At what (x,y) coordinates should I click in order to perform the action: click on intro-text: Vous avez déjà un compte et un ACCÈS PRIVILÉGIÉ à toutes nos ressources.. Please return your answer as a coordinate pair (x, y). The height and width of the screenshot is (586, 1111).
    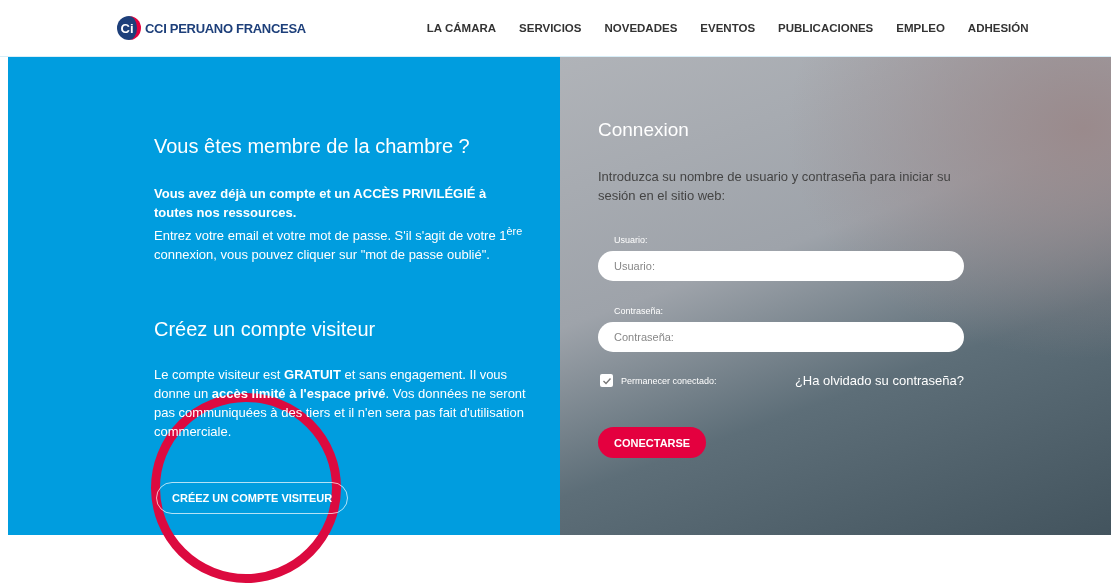
    Looking at the image, I should click on (321, 203).